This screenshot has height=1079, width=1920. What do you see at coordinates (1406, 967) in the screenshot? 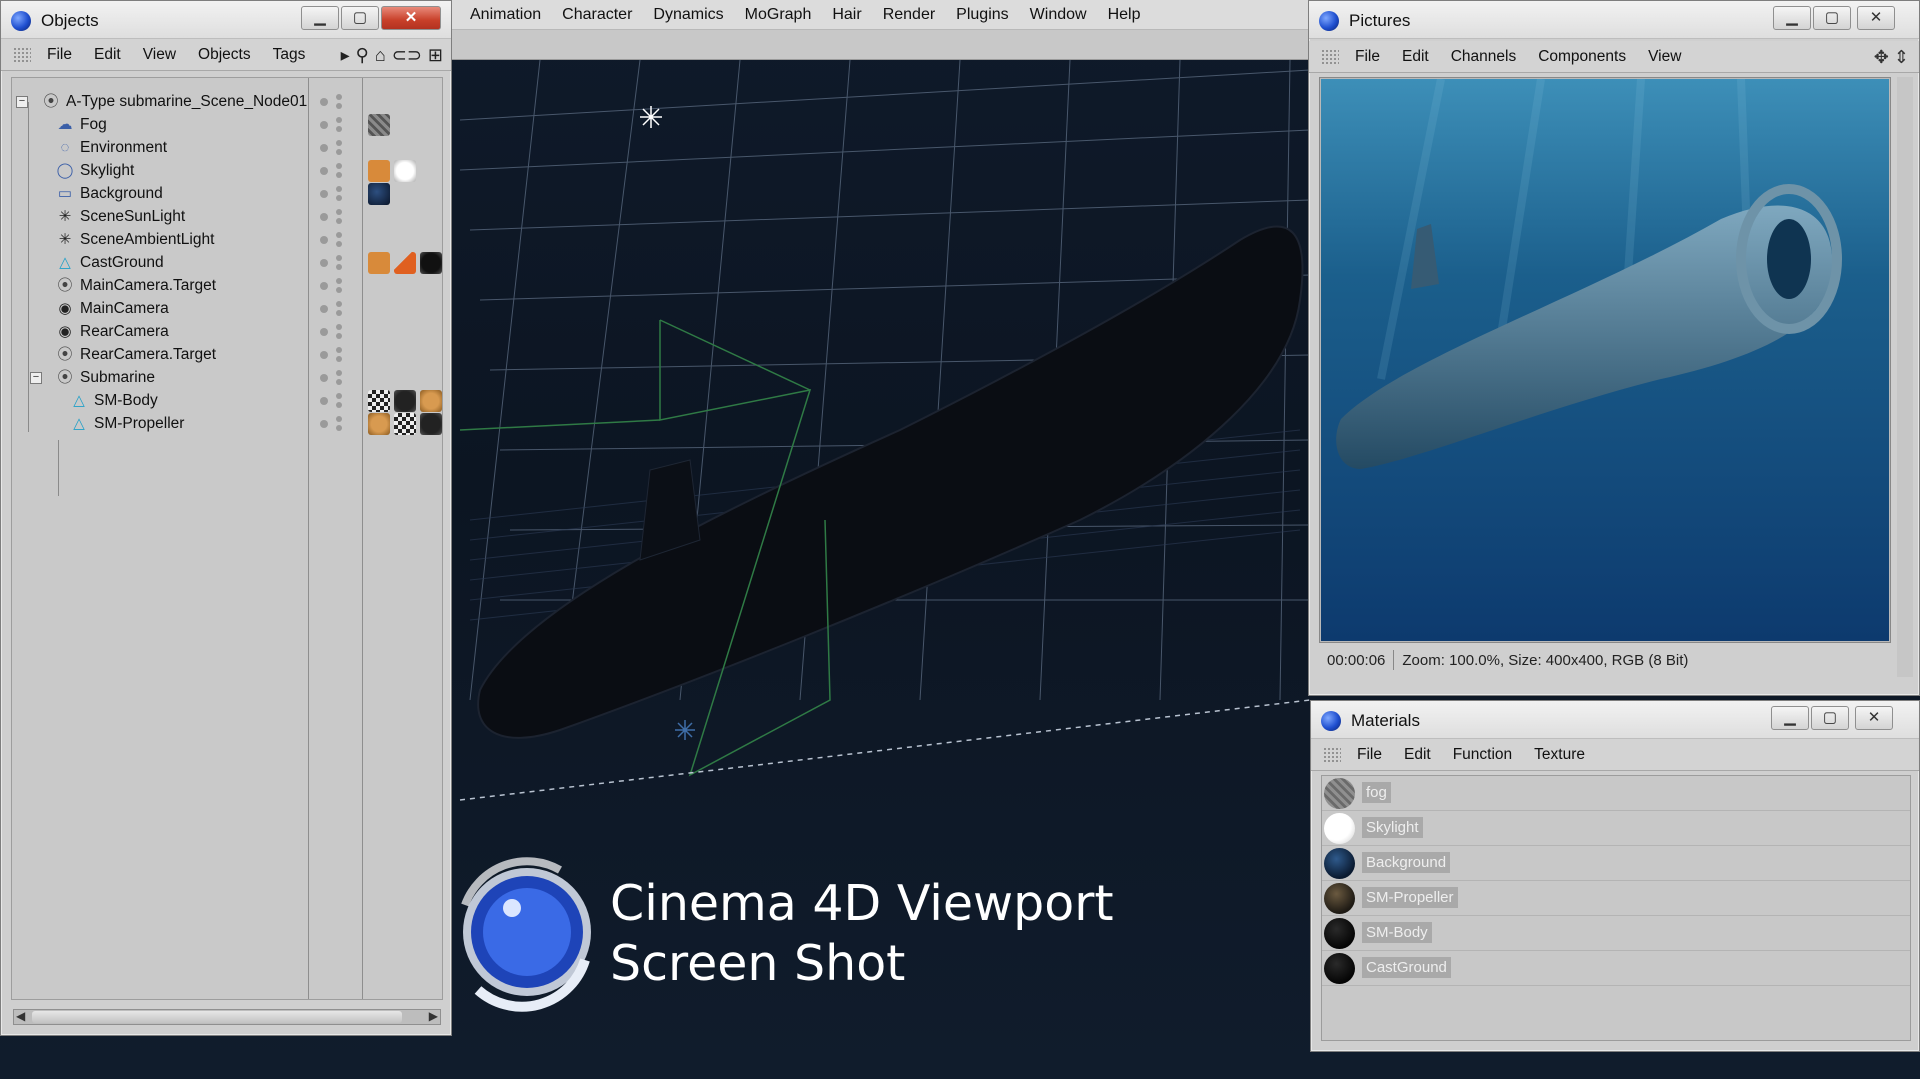
I see `material-name: CastGround` at bounding box center [1406, 967].